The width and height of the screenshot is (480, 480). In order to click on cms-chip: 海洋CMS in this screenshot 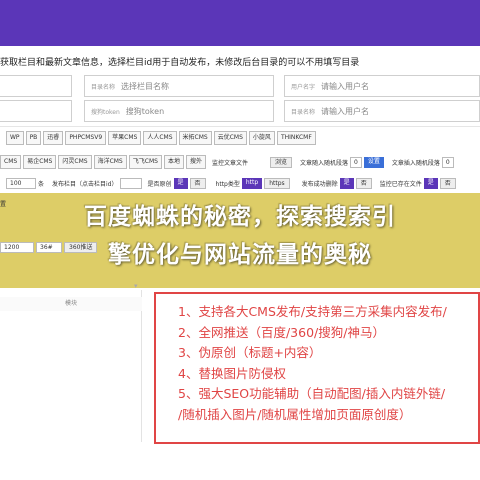, I will do `click(110, 162)`.